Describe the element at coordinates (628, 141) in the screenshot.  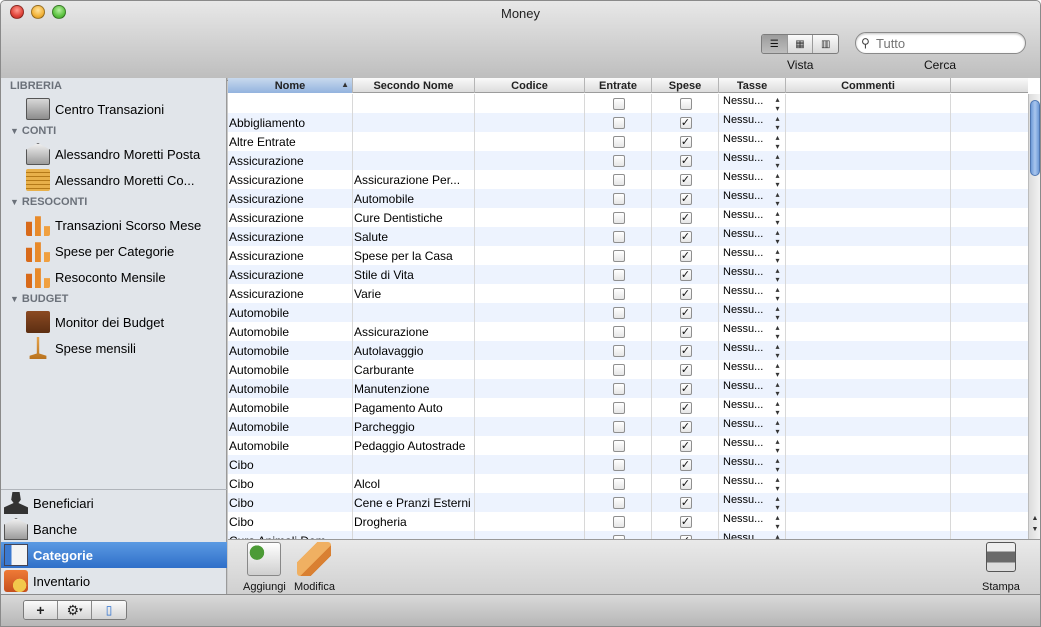
I see `table-row: Altre Entrate ✓ Nessu... ▴▾` at that location.